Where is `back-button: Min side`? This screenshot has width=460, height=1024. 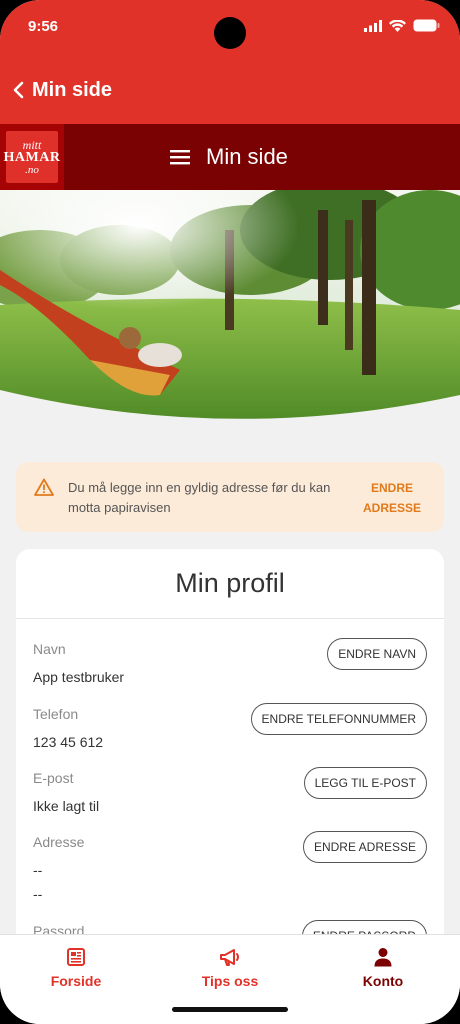
back-button: Min side is located at coordinates (56, 90).